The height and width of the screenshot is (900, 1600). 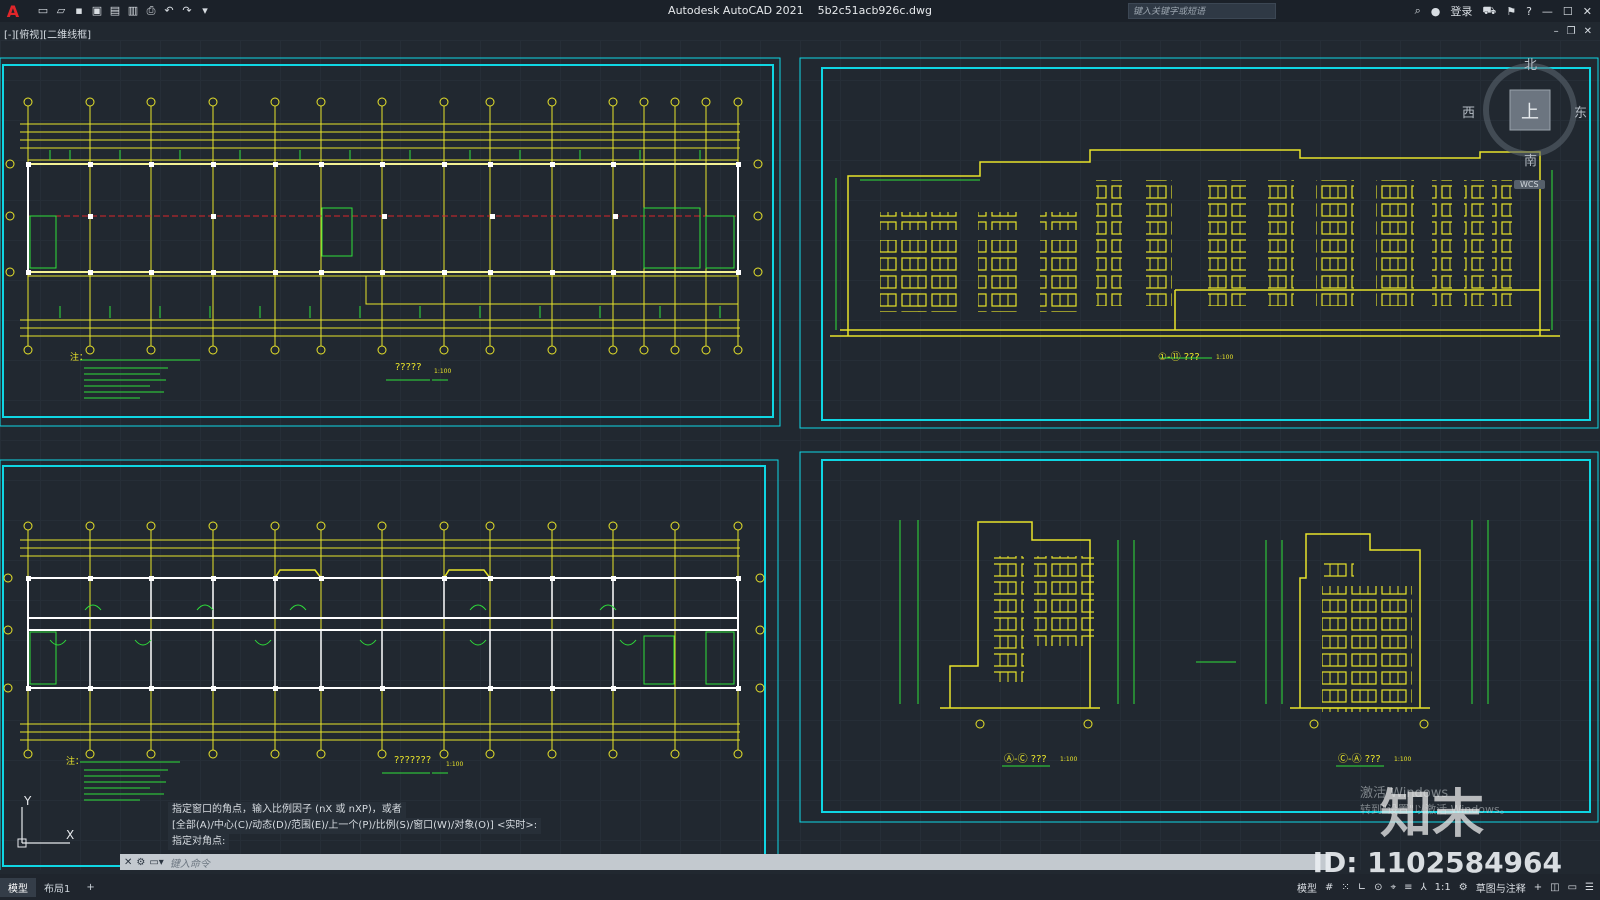 What do you see at coordinates (1069, 759) in the screenshot?
I see `elevation2-scale: 1:100` at bounding box center [1069, 759].